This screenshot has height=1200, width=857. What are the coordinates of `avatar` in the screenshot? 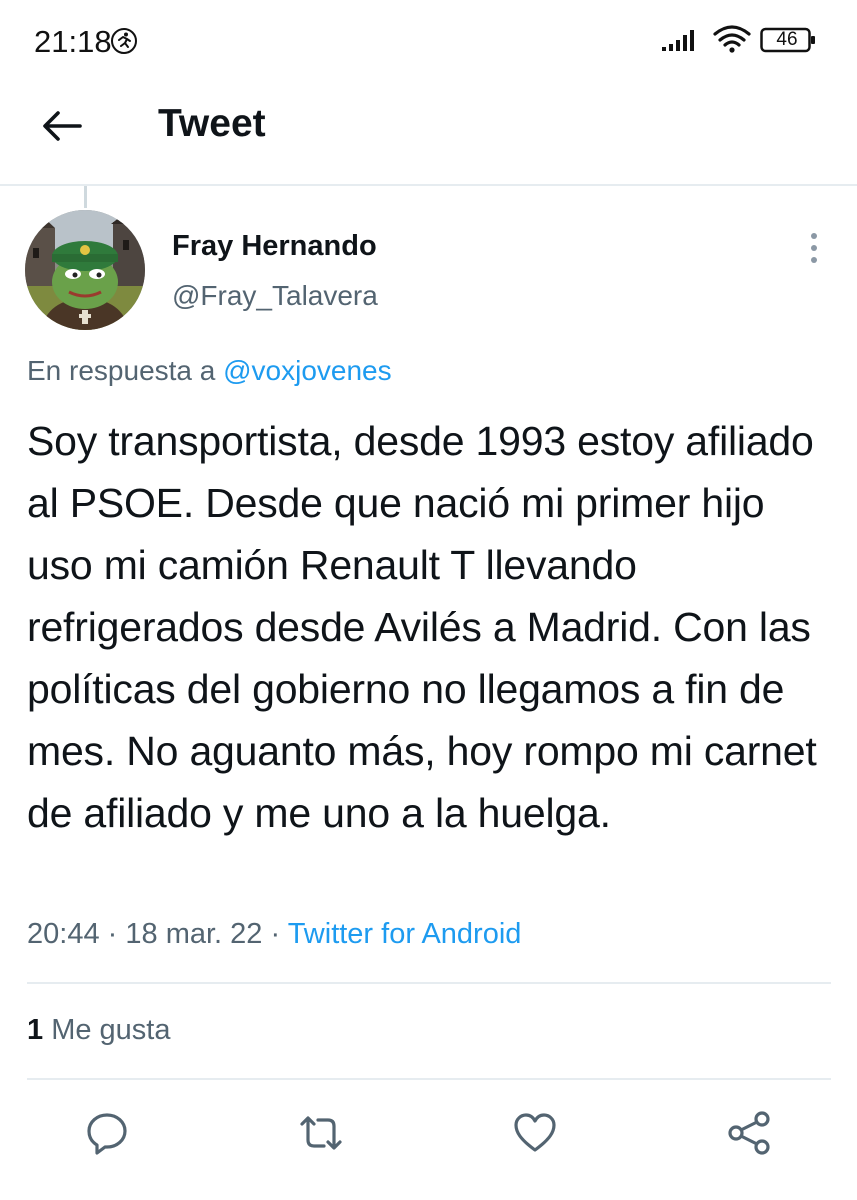 It's located at (85, 270).